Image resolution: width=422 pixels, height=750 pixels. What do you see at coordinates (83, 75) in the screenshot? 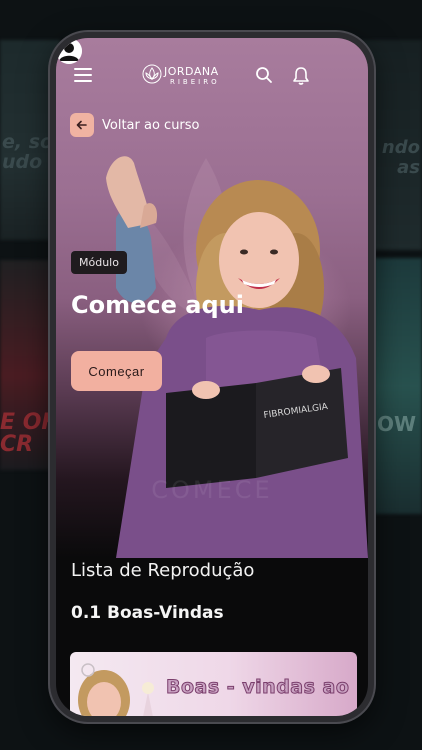
I see `menu-icon` at bounding box center [83, 75].